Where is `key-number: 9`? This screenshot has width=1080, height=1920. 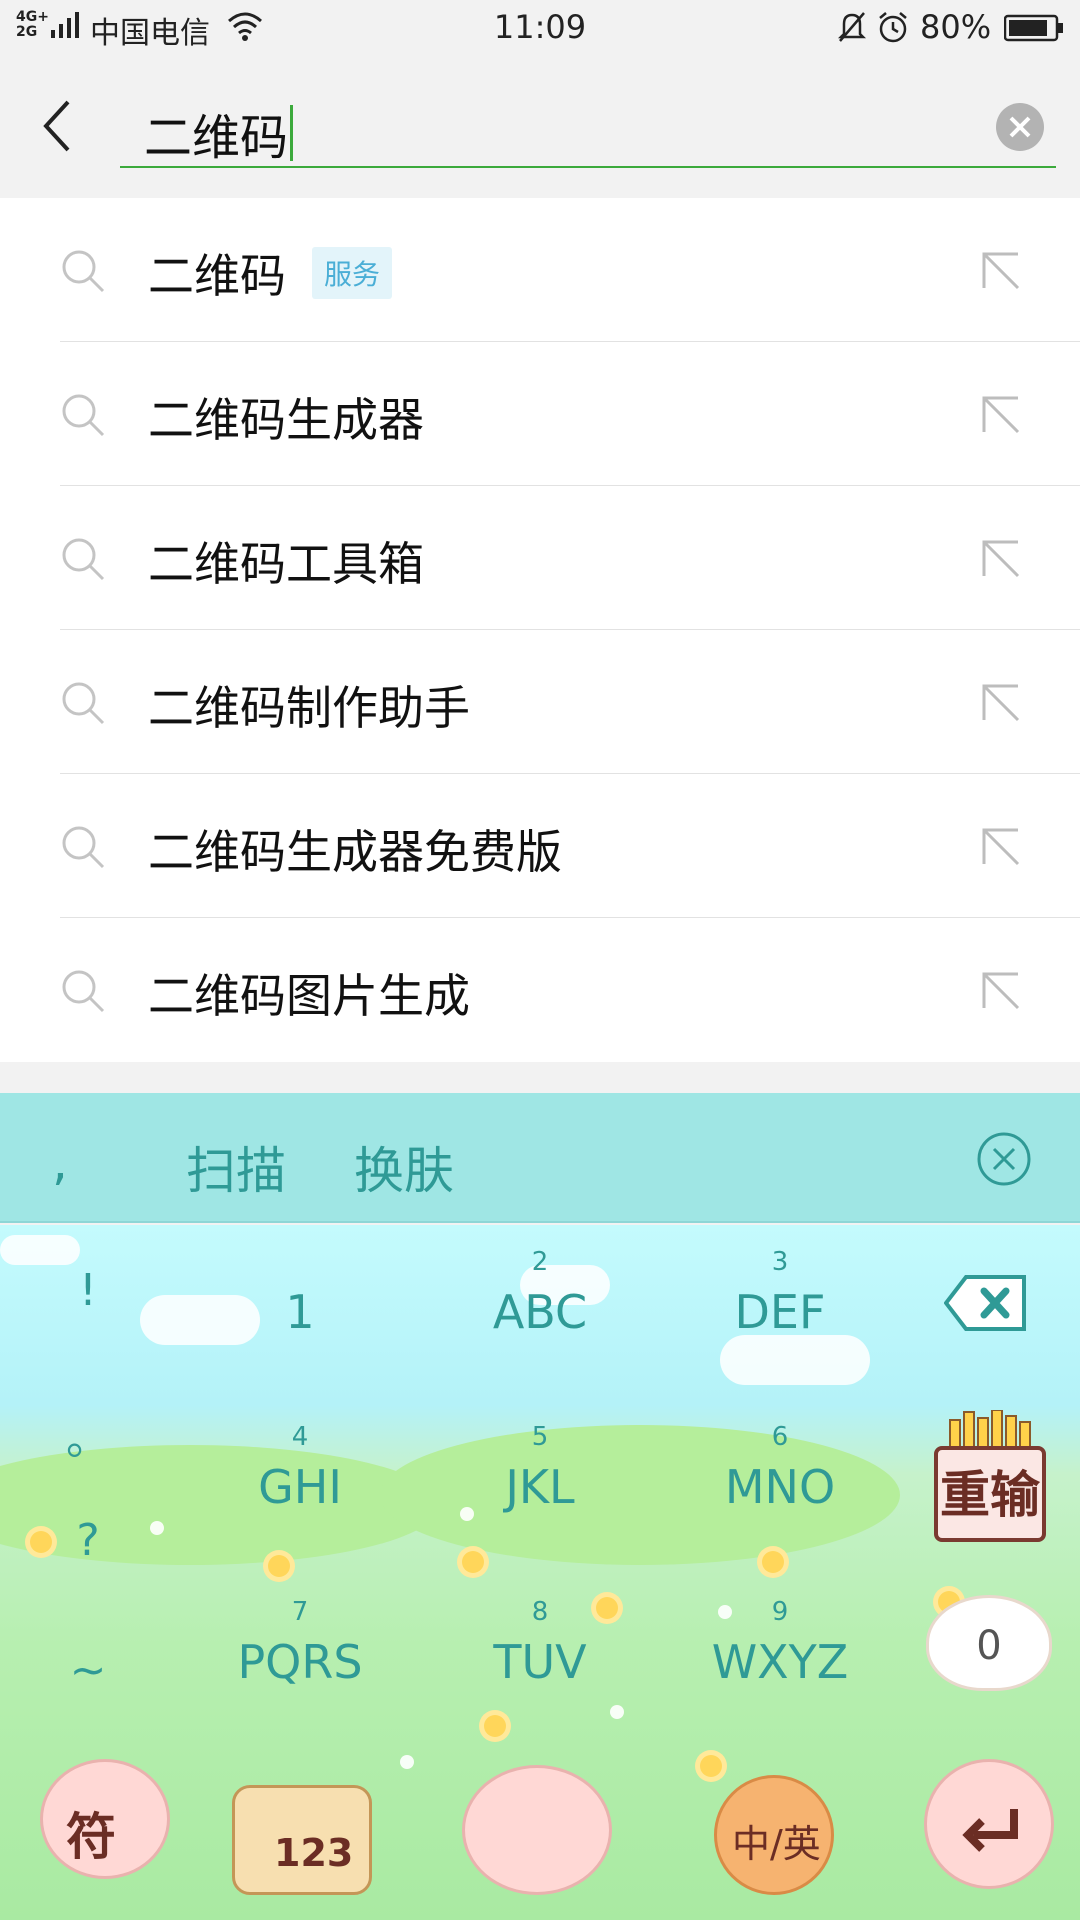
key-number: 9 is located at coordinates (780, 1612).